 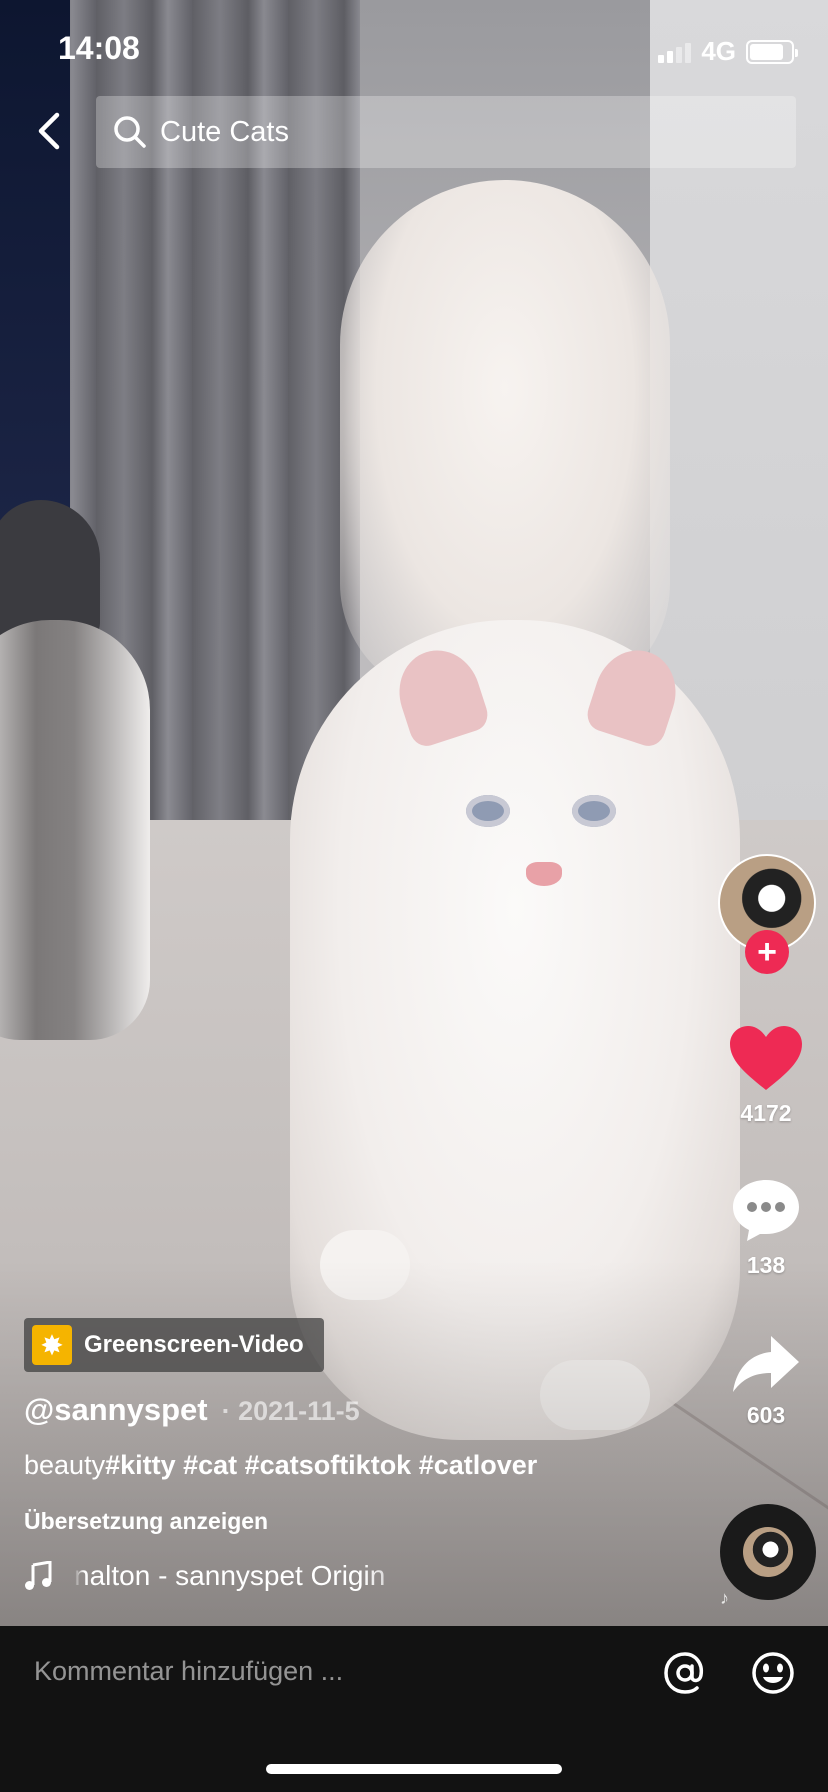 I want to click on effect-label: Greenscreen-Video, so click(x=194, y=1344).